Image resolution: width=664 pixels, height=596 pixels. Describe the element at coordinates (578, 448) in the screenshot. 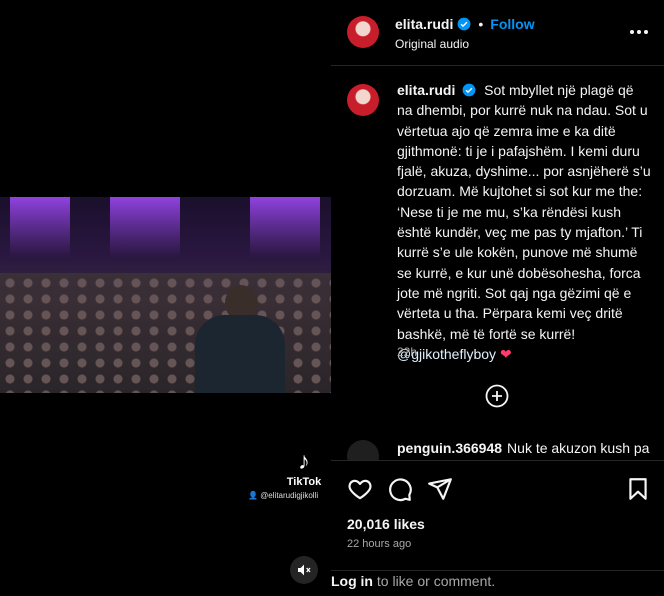

I see `comment-body: Nuk te akuzon kush pa` at that location.